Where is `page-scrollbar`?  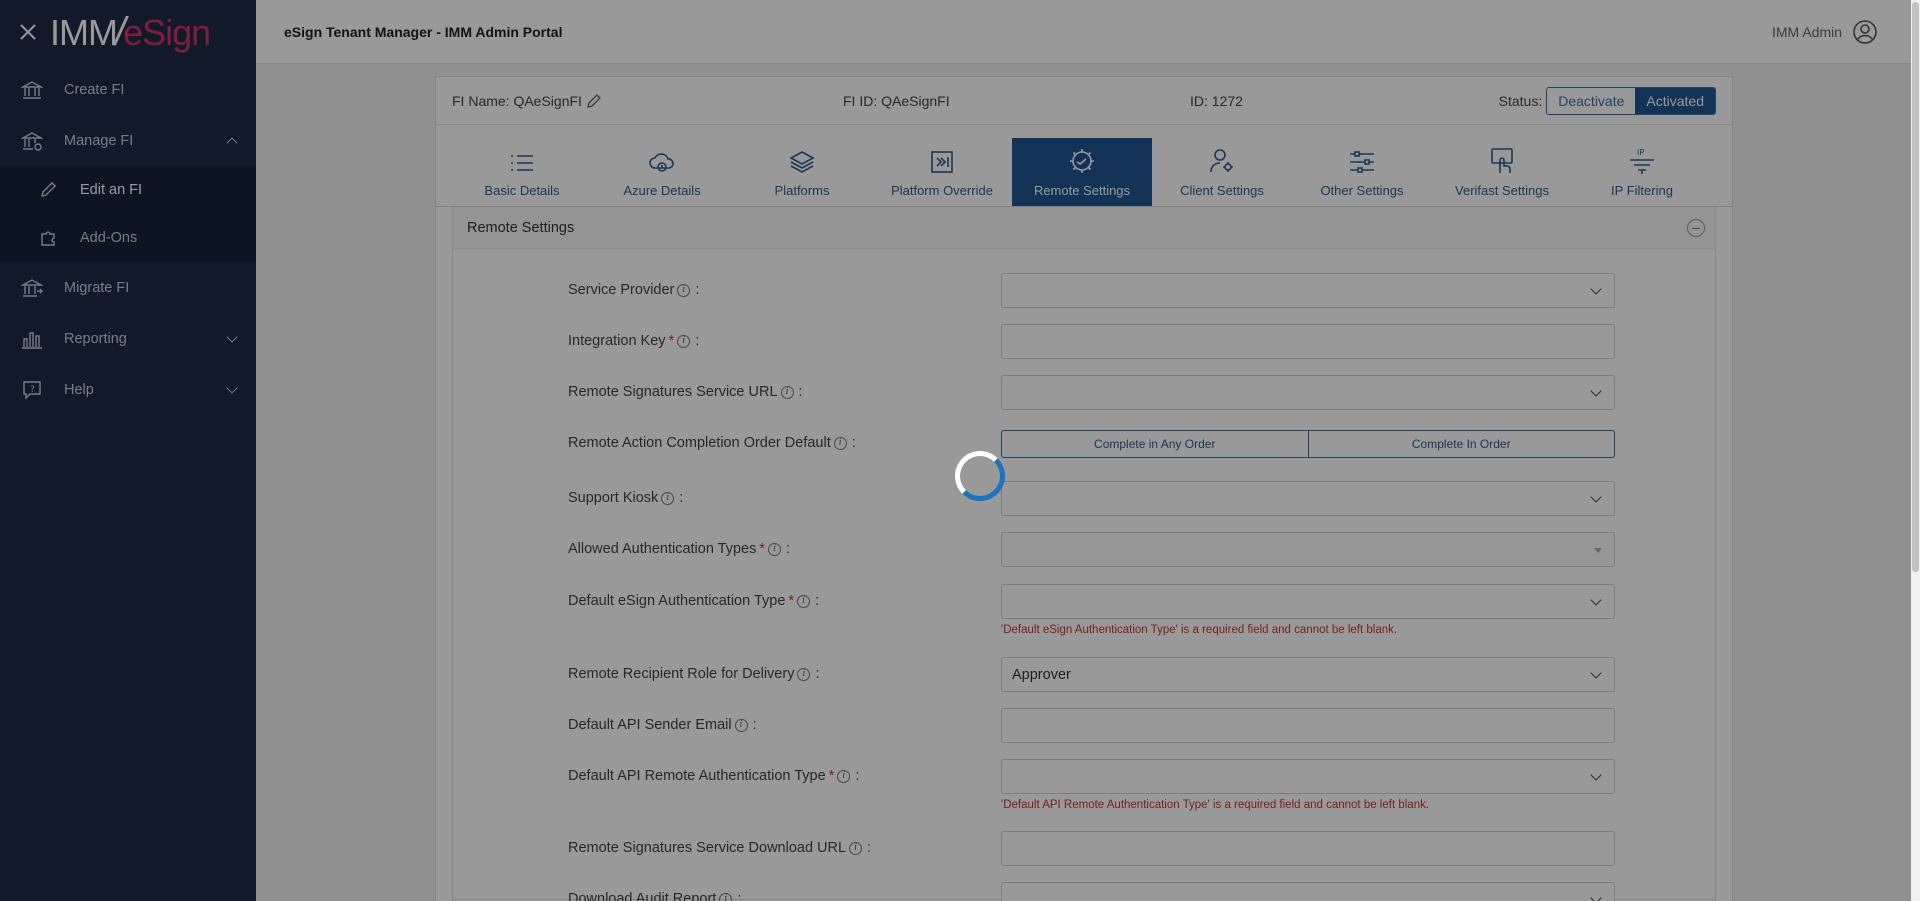
page-scrollbar is located at coordinates (1915, 450).